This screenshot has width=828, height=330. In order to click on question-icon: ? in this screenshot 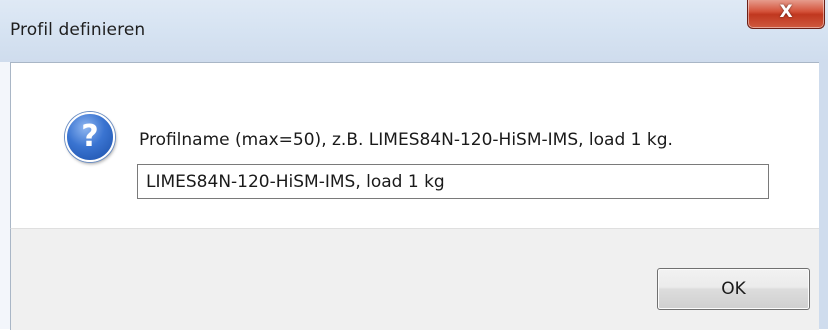, I will do `click(90, 137)`.